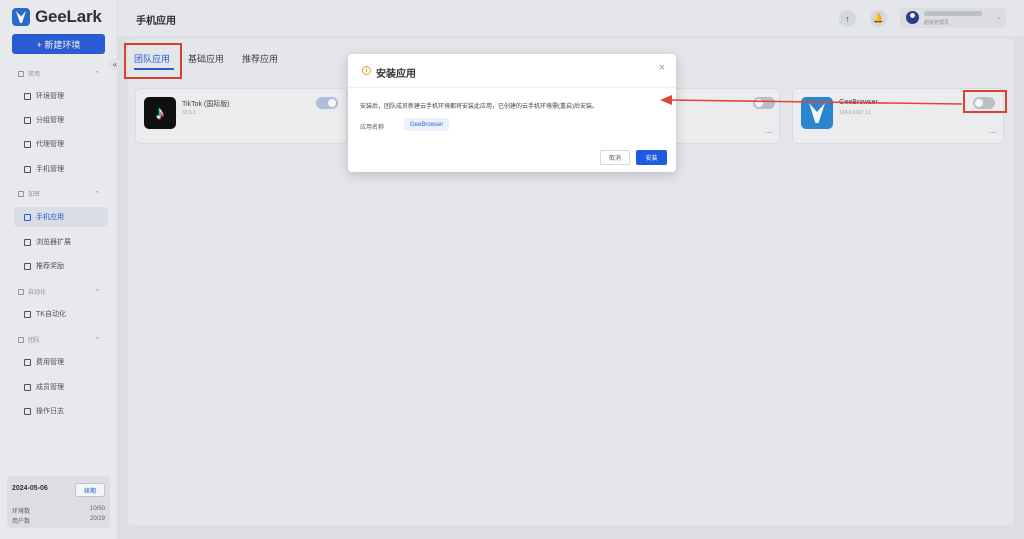  What do you see at coordinates (662, 68) in the screenshot?
I see `close-icon: ×` at bounding box center [662, 68].